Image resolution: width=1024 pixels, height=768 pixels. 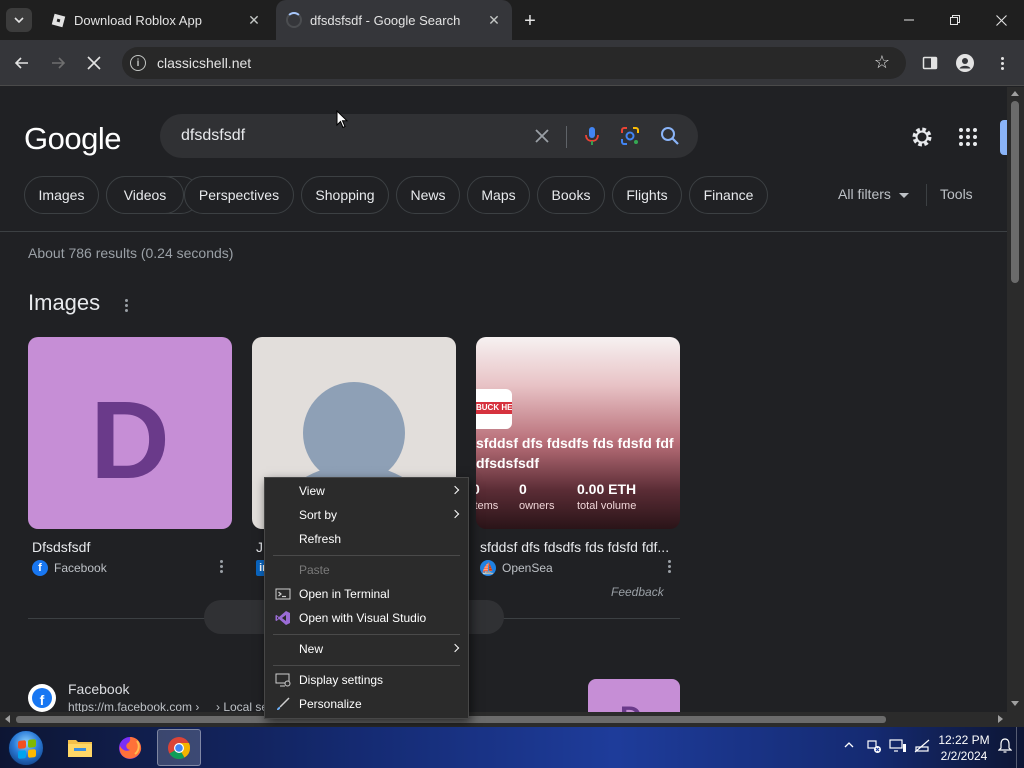 I want to click on scroll-left-icon, so click(x=7, y=719).